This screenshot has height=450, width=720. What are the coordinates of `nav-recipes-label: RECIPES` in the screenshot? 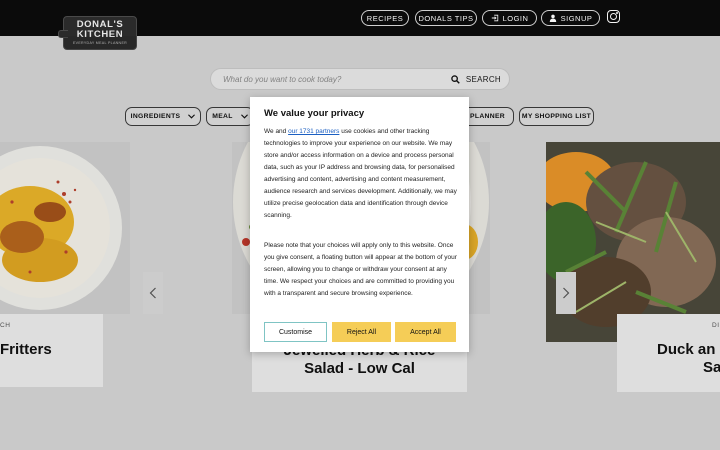 It's located at (385, 18).